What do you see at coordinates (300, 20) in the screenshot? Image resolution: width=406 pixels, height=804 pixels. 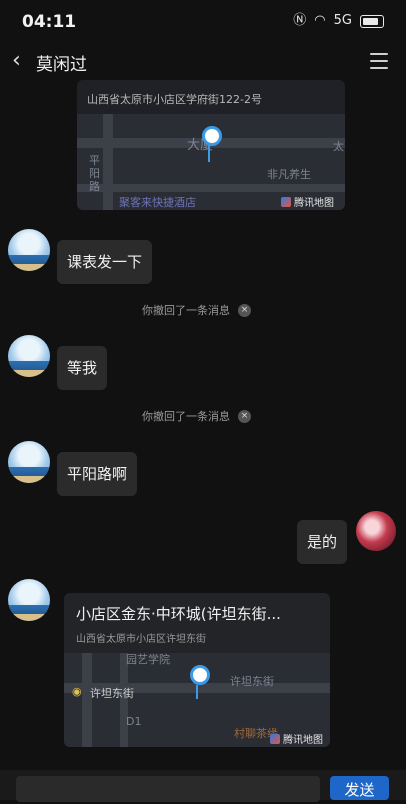 I see `nfc-icon: Ⓝ` at bounding box center [300, 20].